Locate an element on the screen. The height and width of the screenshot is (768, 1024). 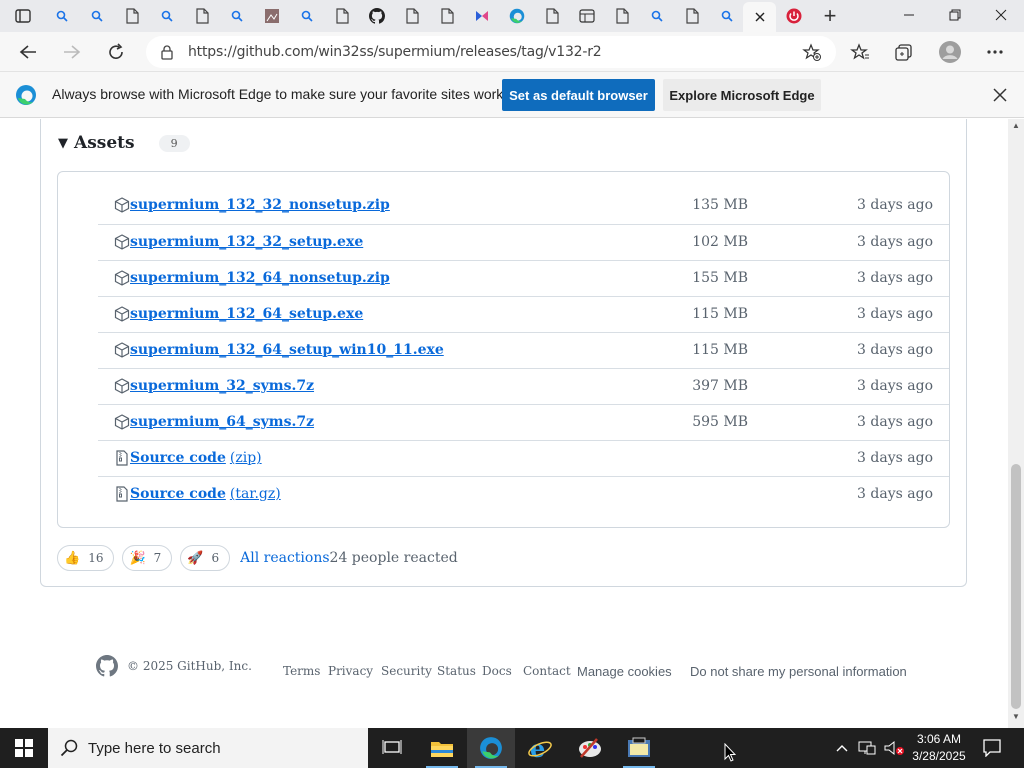
volume-muted-icon is located at coordinates (895, 748).